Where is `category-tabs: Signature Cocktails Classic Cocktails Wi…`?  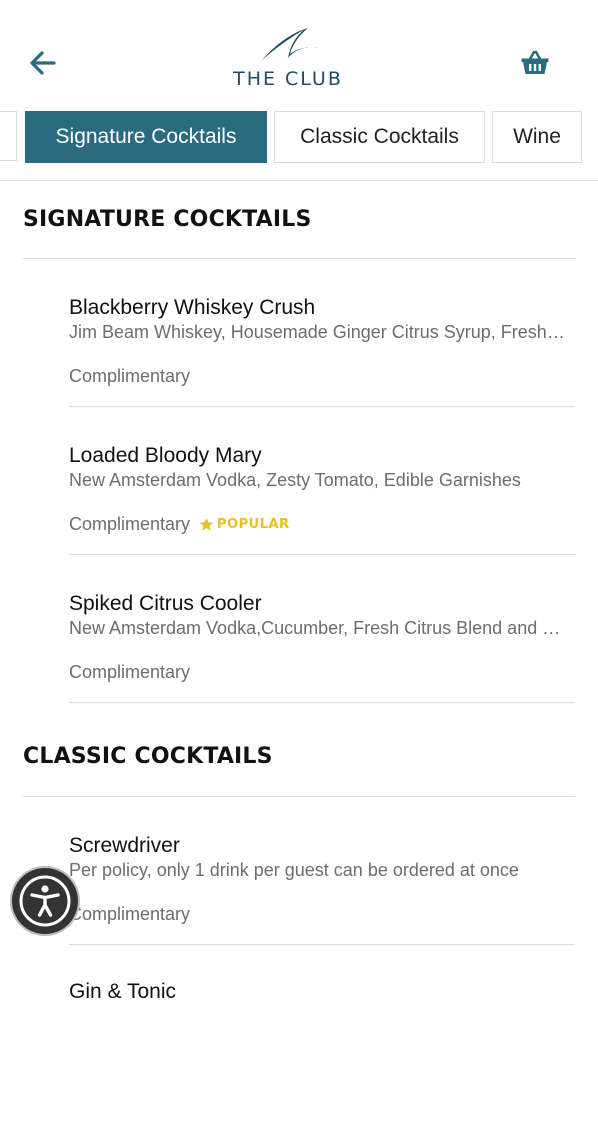 category-tabs: Signature Cocktails Classic Cocktails Wi… is located at coordinates (299, 138).